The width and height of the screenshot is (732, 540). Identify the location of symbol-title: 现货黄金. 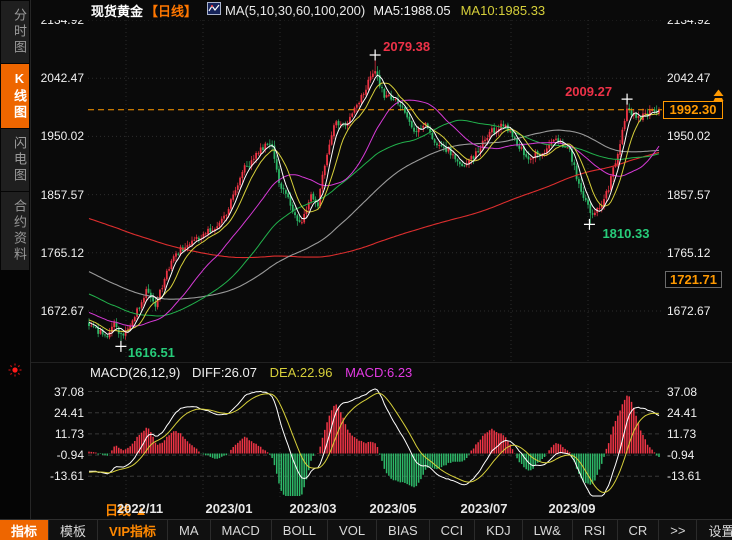
(117, 11).